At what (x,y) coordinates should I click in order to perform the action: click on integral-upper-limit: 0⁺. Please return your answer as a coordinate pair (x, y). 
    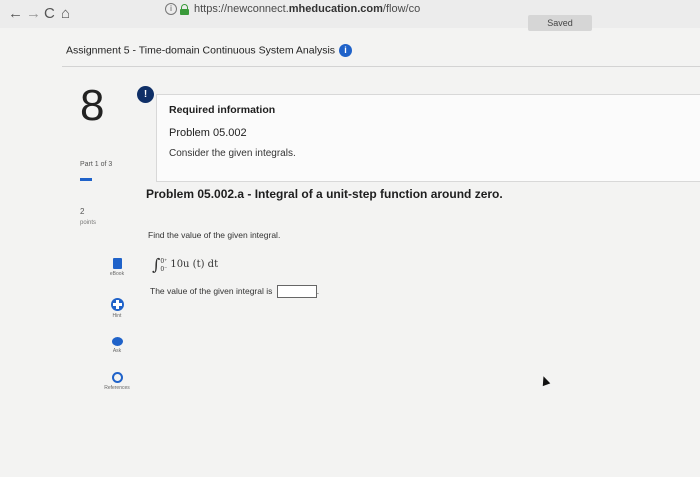
    Looking at the image, I should click on (164, 261).